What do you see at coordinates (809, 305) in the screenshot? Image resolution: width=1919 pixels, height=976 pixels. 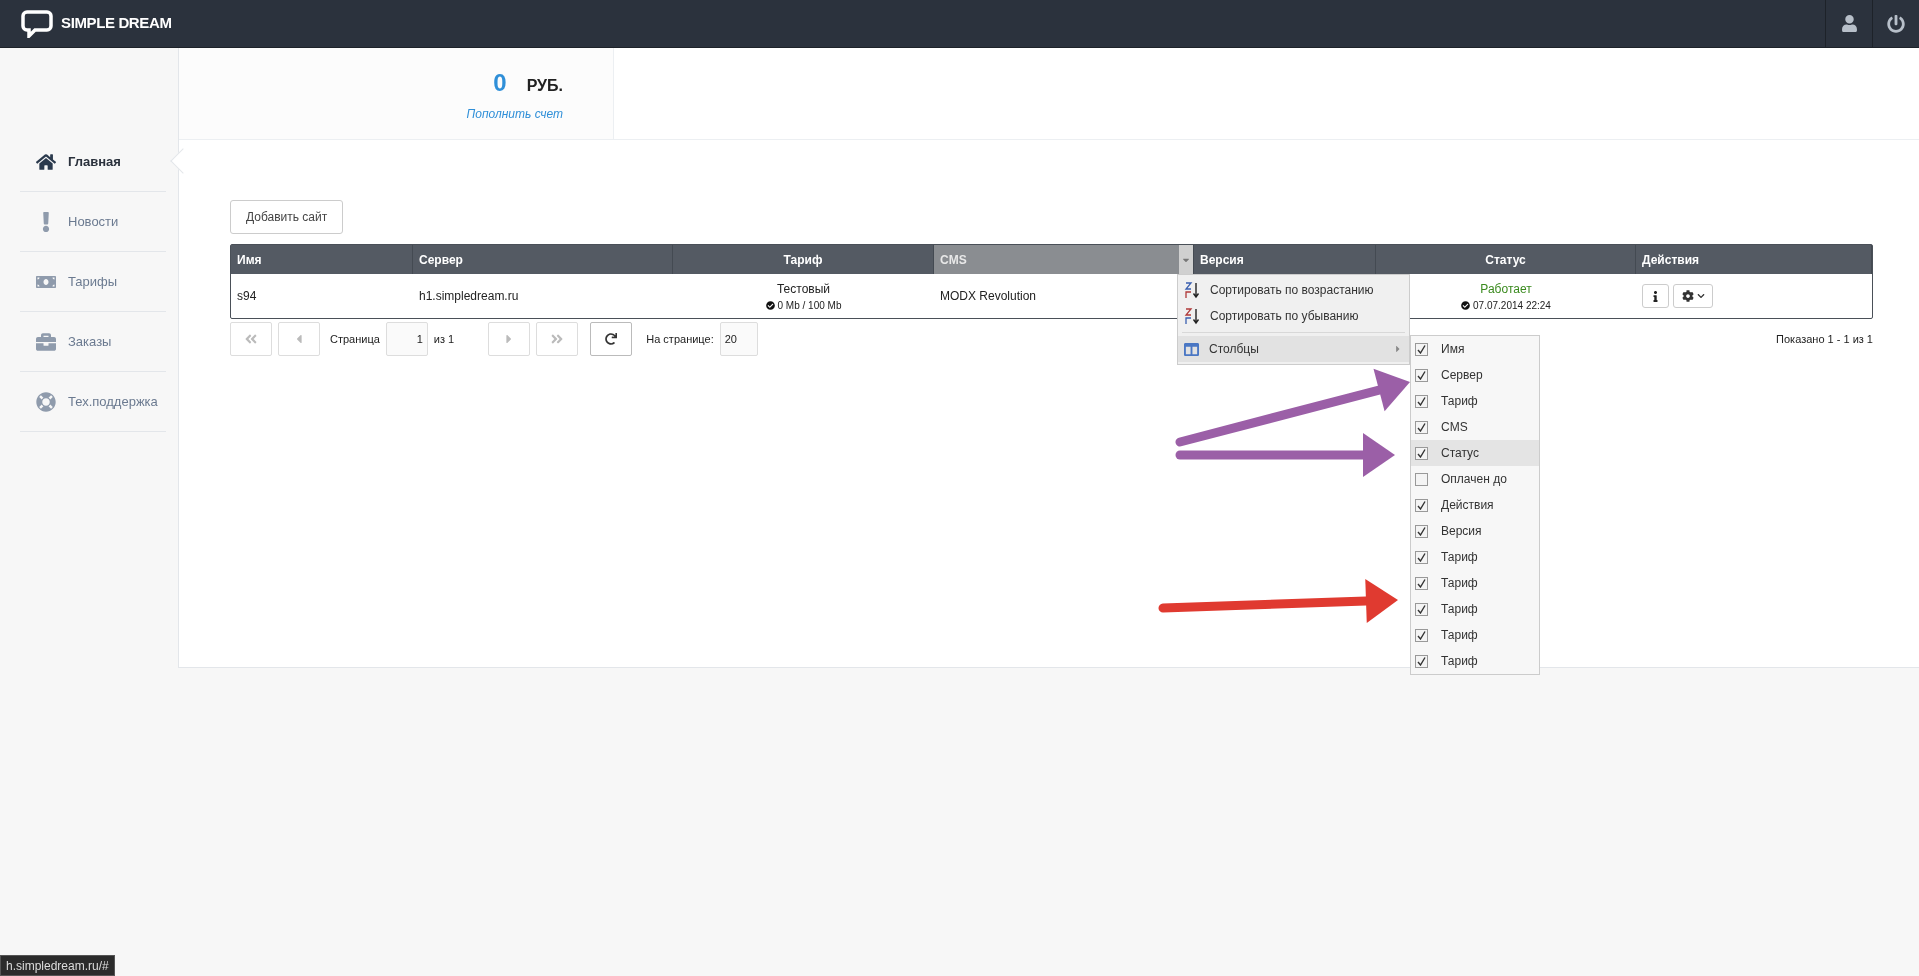 I see `quota-text: 0 Mb / 100 Mb` at bounding box center [809, 305].